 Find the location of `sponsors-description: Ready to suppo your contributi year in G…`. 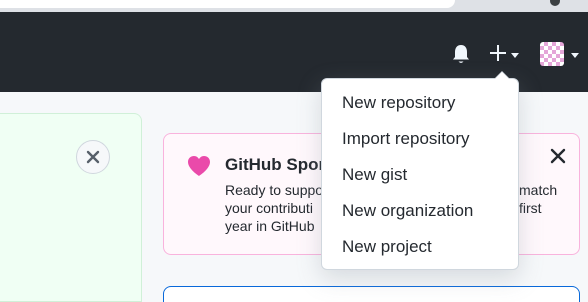

sponsors-description: Ready to suppo your contributi year in G… is located at coordinates (274, 208).